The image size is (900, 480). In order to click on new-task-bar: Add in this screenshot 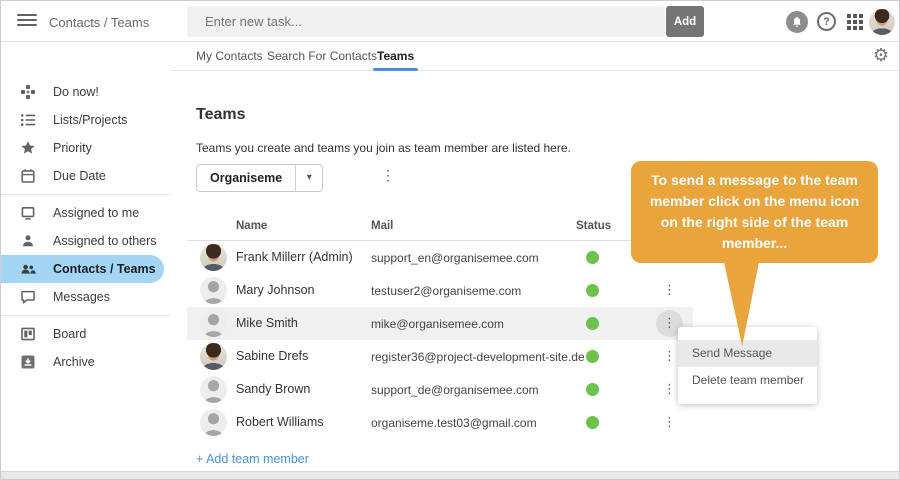, I will do `click(445, 21)`.